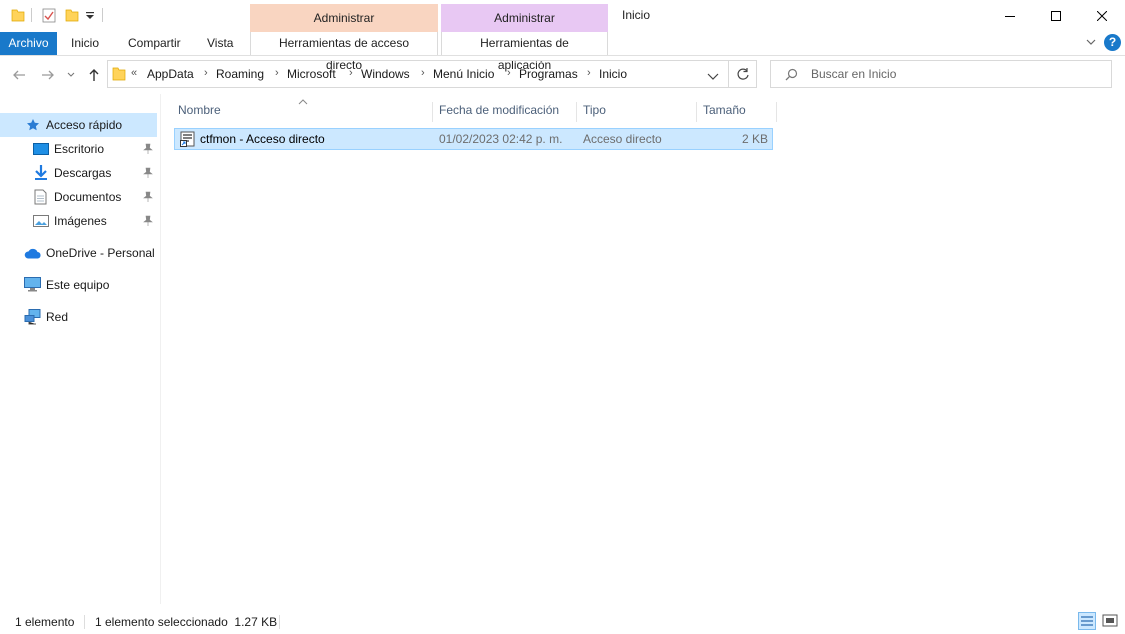 The height and width of the screenshot is (634, 1125). I want to click on tab-application-tools: Herramientas de aplicación, so click(524, 52).